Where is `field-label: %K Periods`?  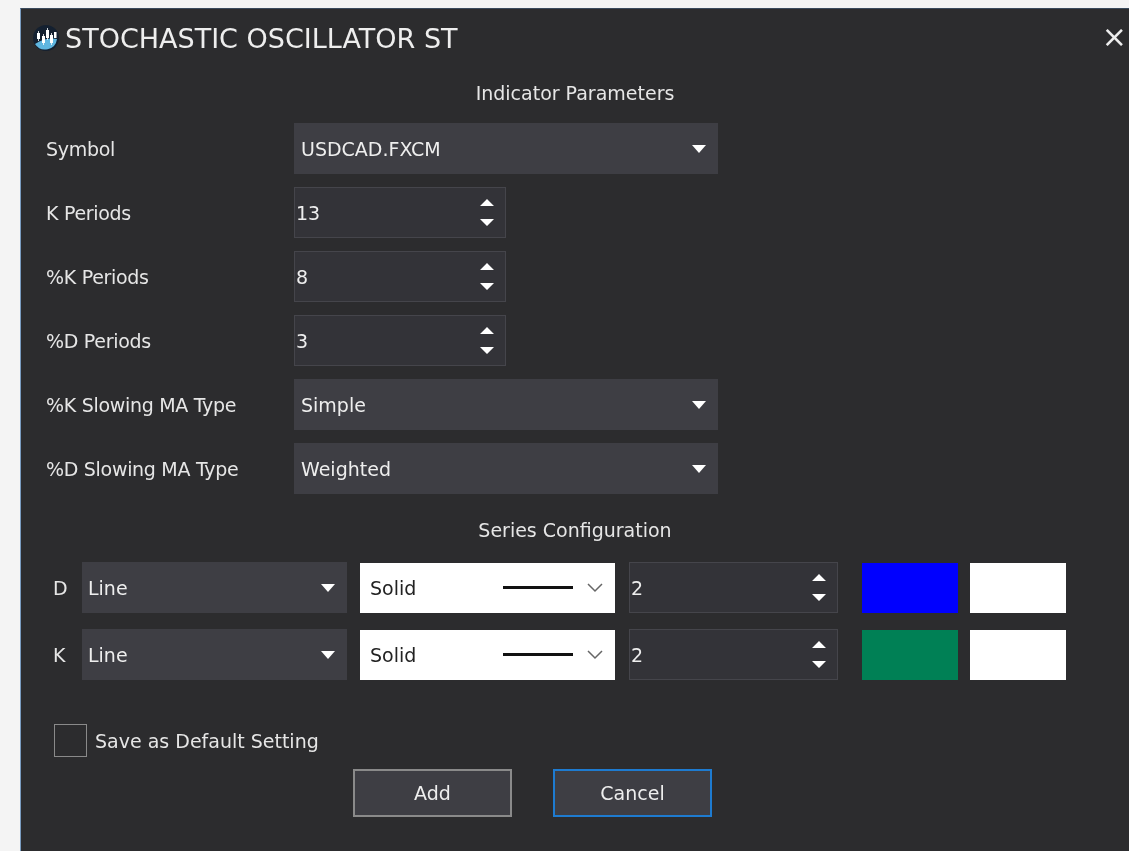 field-label: %K Periods is located at coordinates (98, 276).